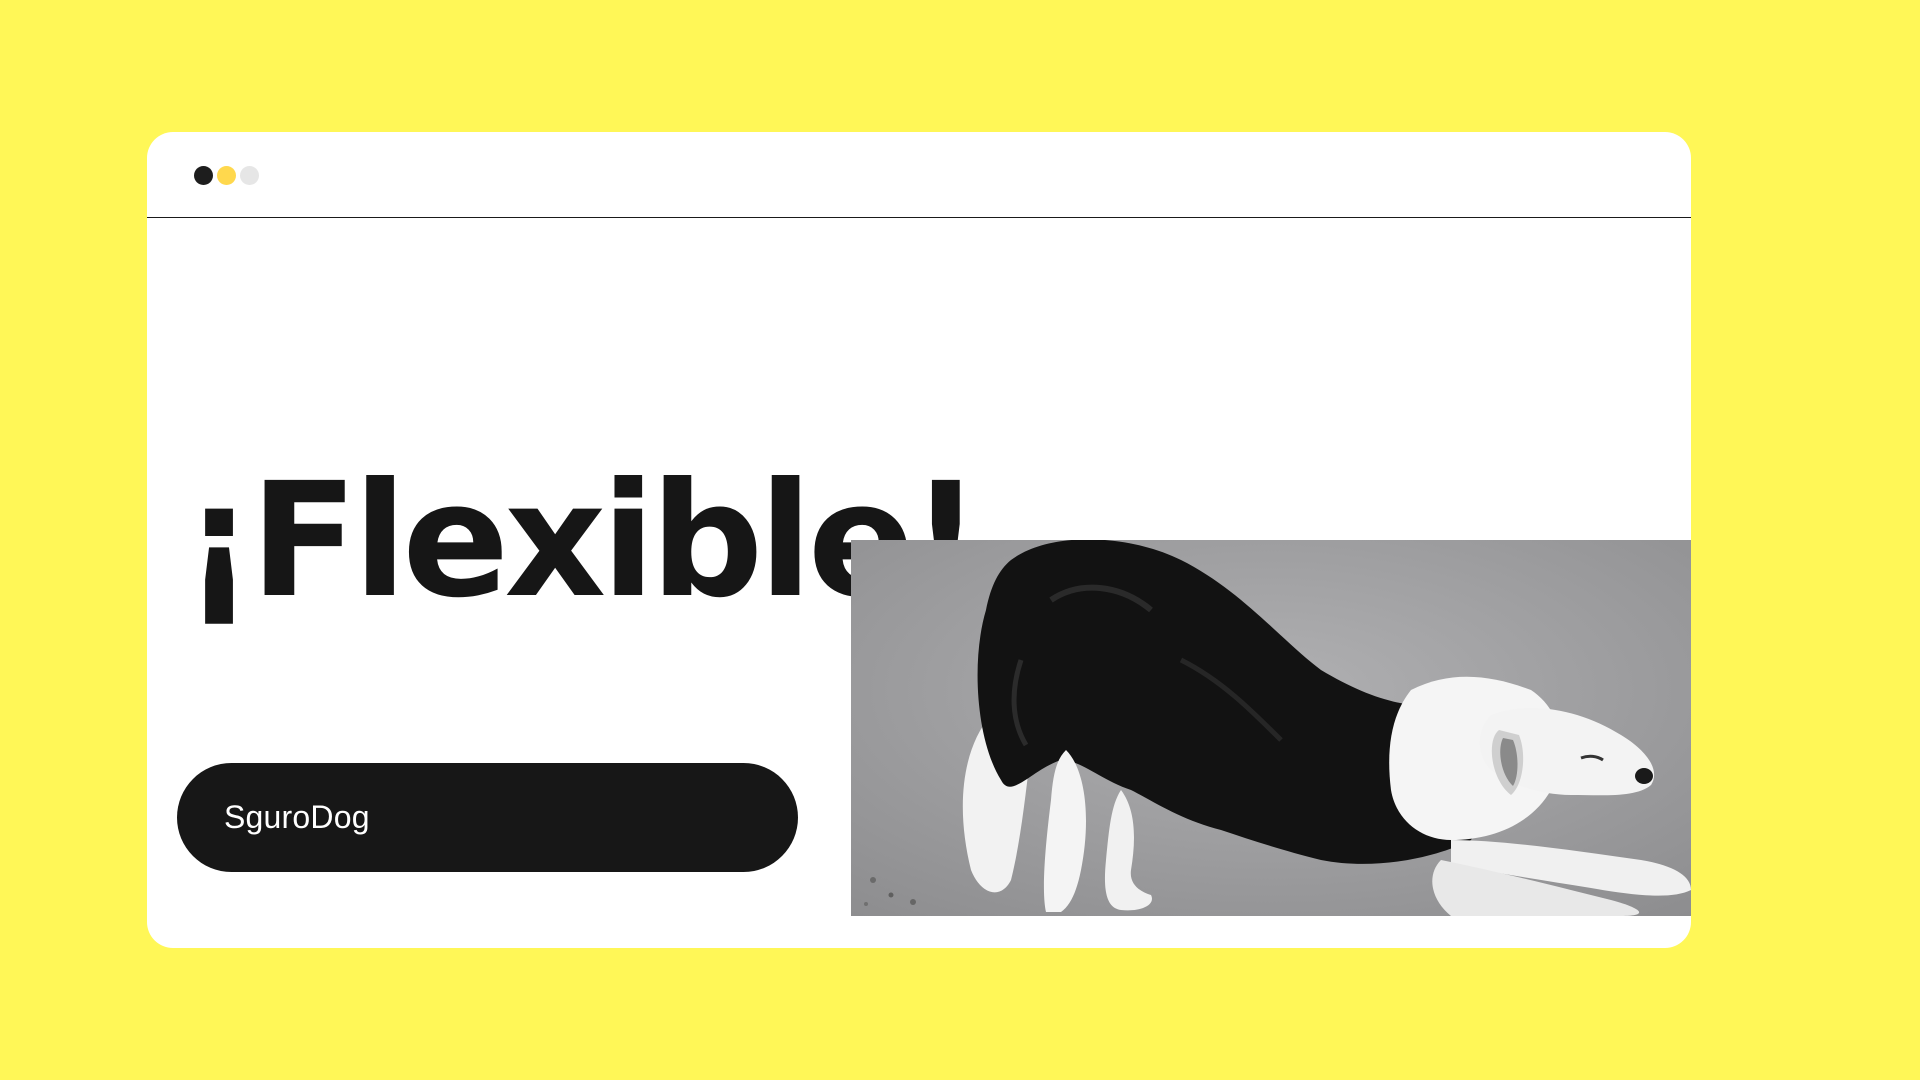 Image resolution: width=1920 pixels, height=1080 pixels. What do you see at coordinates (226, 175) in the screenshot?
I see `window-control-dot-yellow` at bounding box center [226, 175].